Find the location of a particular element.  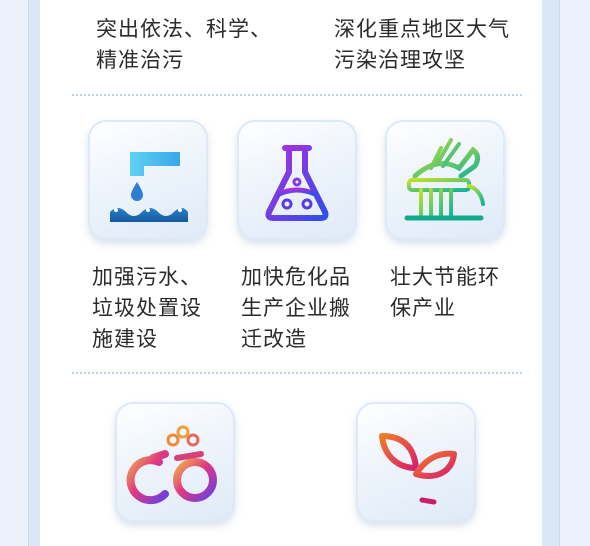

task-label-green-industry: 壮大节能环 保产业 is located at coordinates (445, 292).